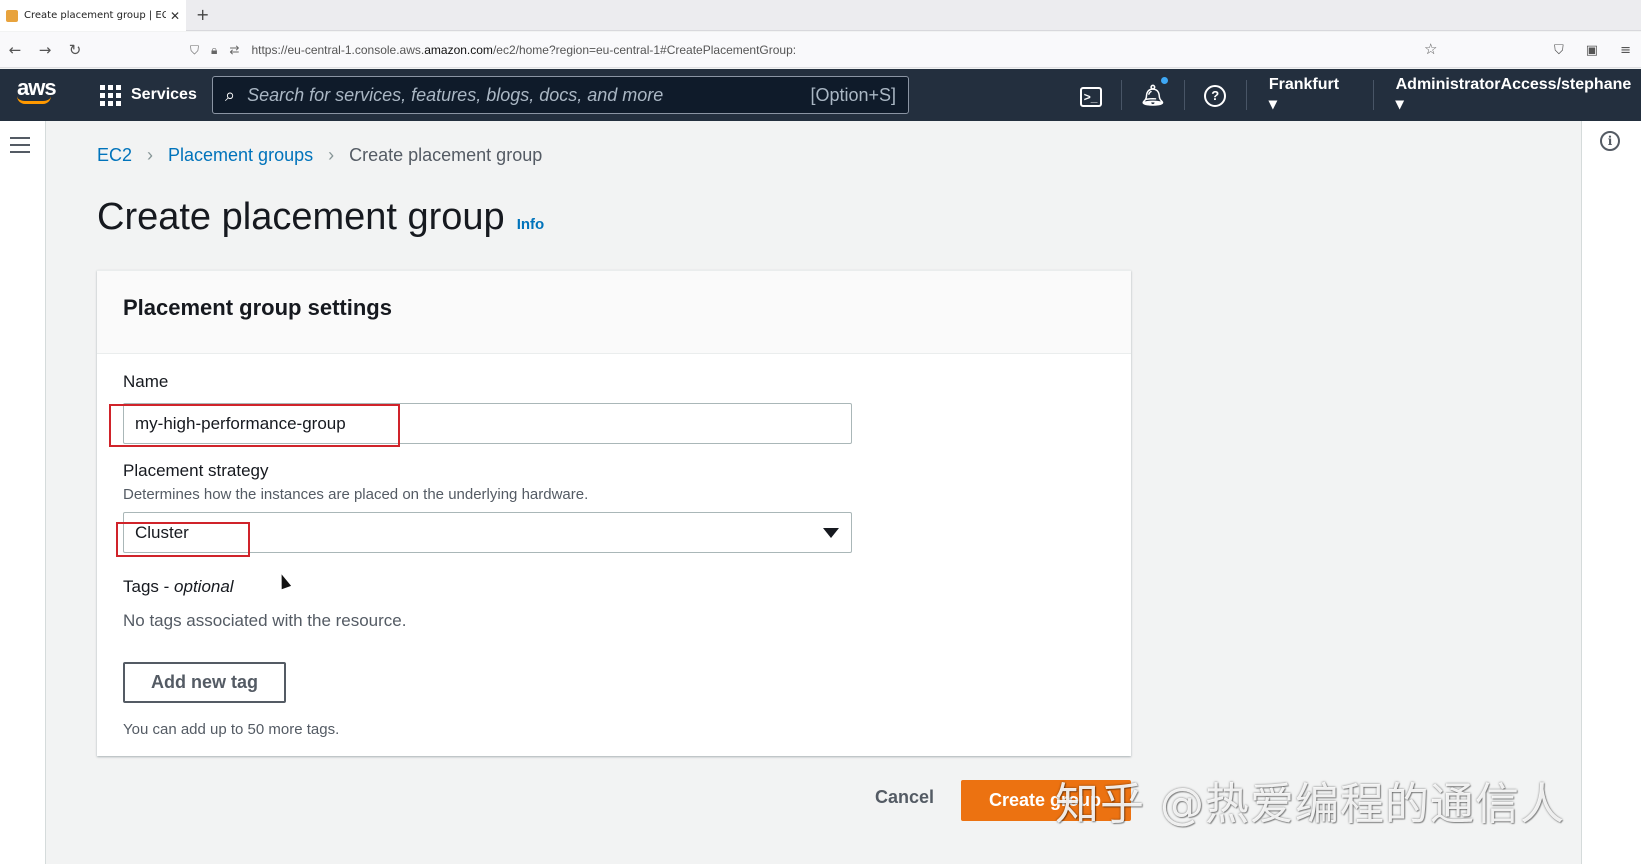  I want to click on menu-icon: ≡, so click(1625, 50).